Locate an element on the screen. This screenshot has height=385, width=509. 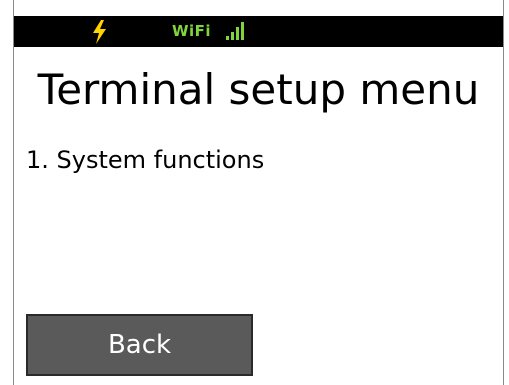
wifi-label: WiFi is located at coordinates (192, 31).